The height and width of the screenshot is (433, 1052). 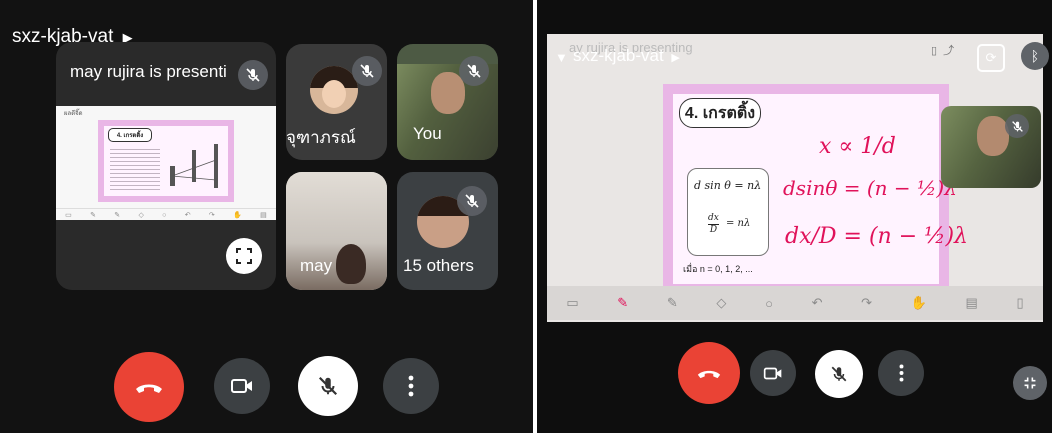 What do you see at coordinates (135, 168) in the screenshot?
I see `slide-text-block` at bounding box center [135, 168].